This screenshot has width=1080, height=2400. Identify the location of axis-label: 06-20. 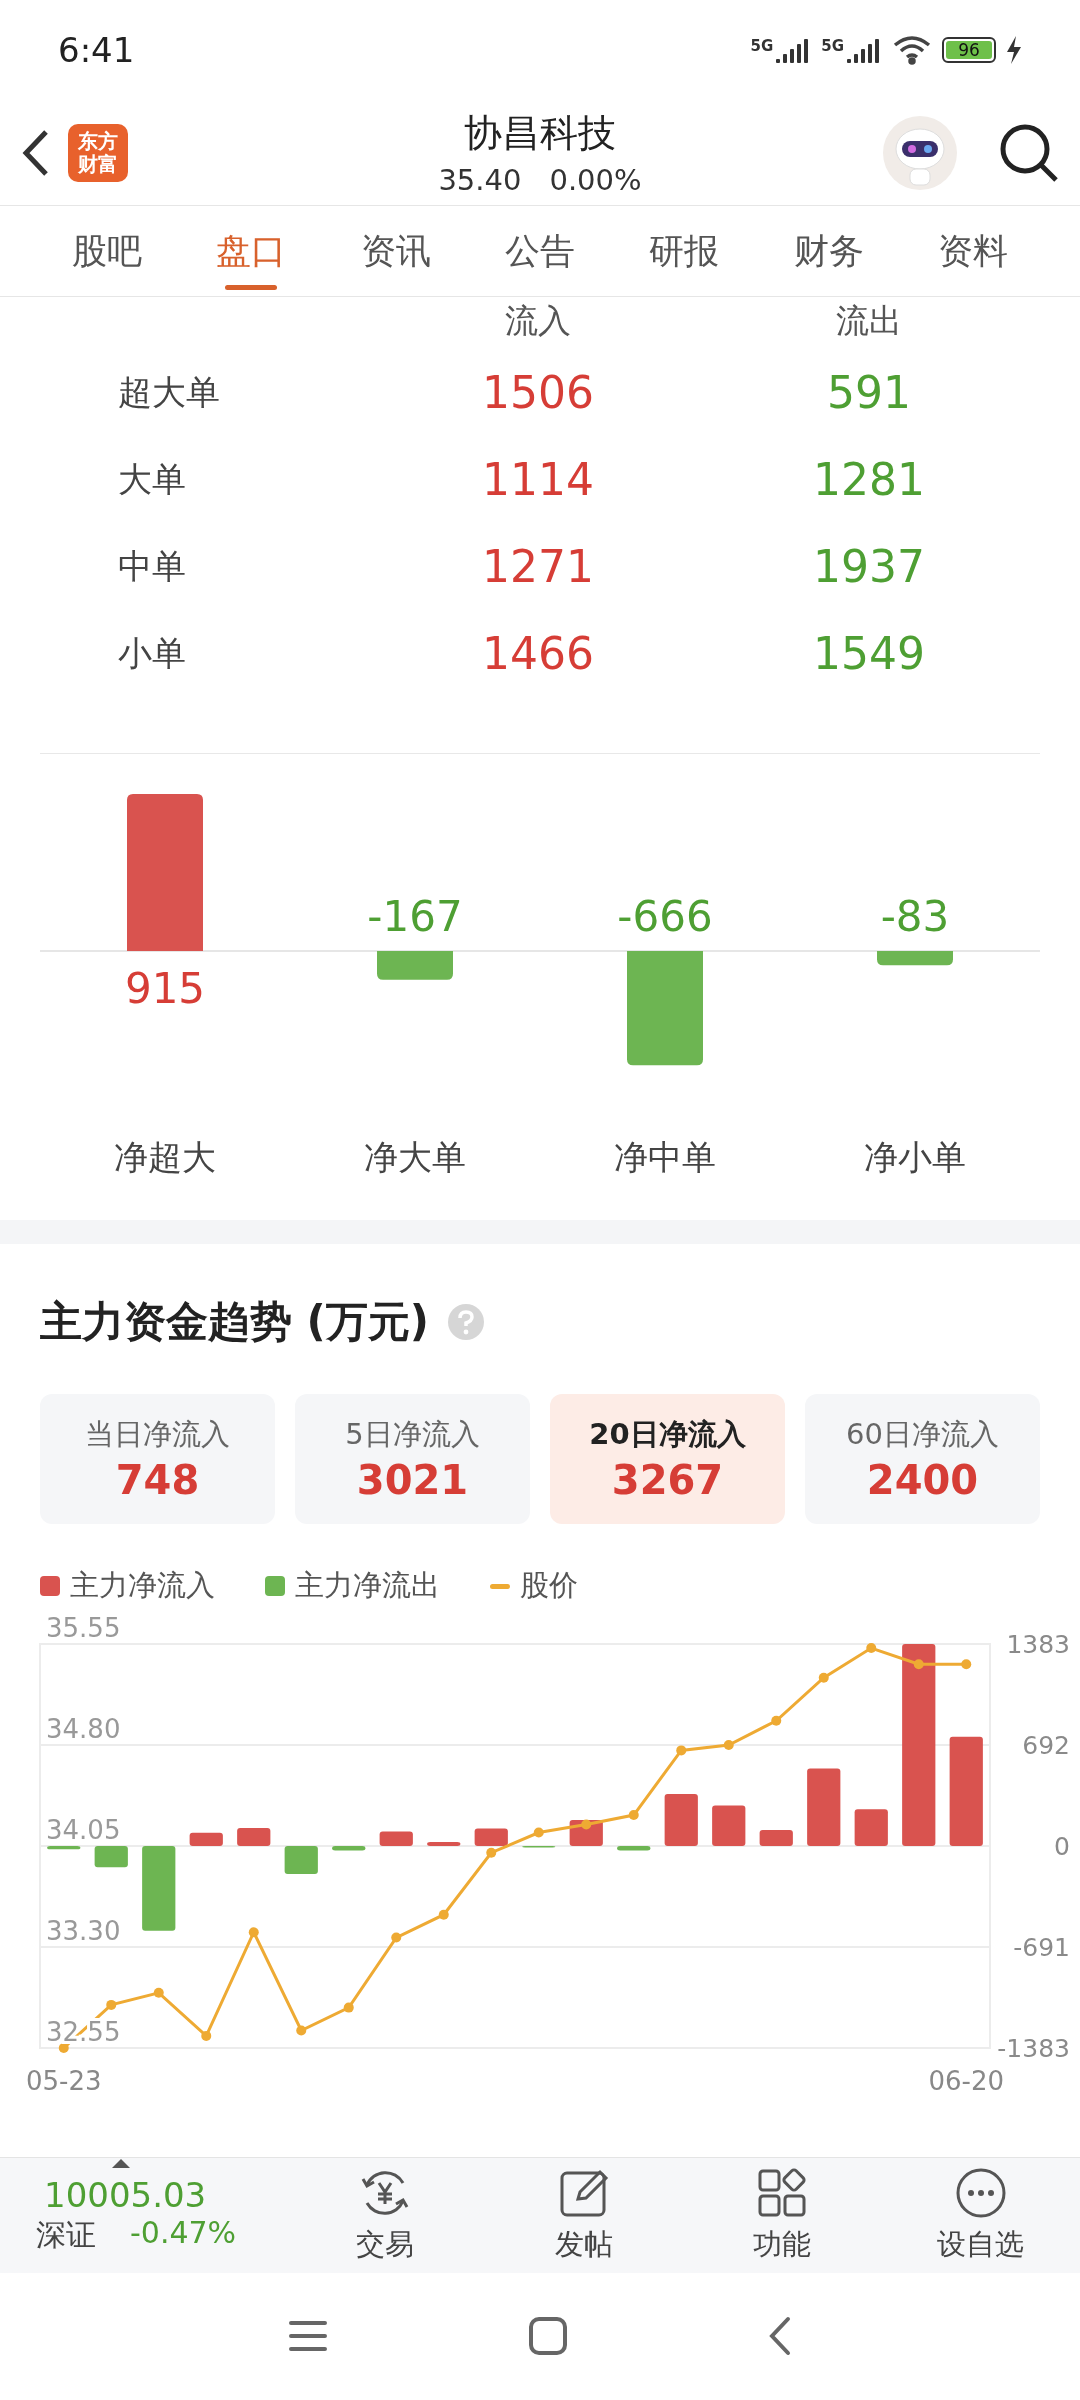
(966, 2078).